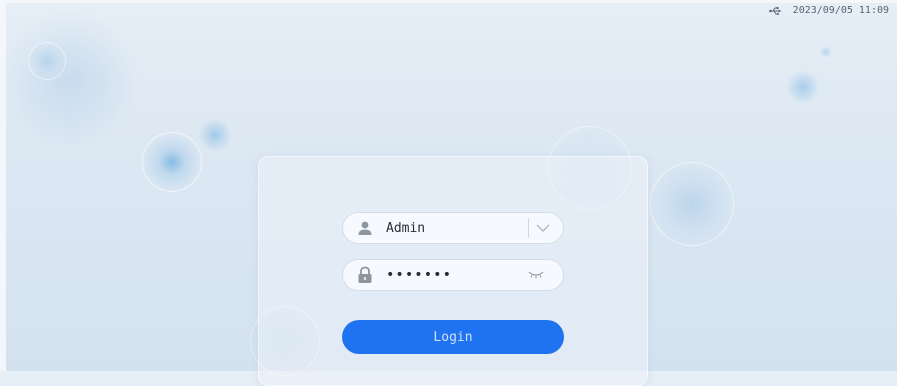  I want to click on window-top-edge, so click(448, 1).